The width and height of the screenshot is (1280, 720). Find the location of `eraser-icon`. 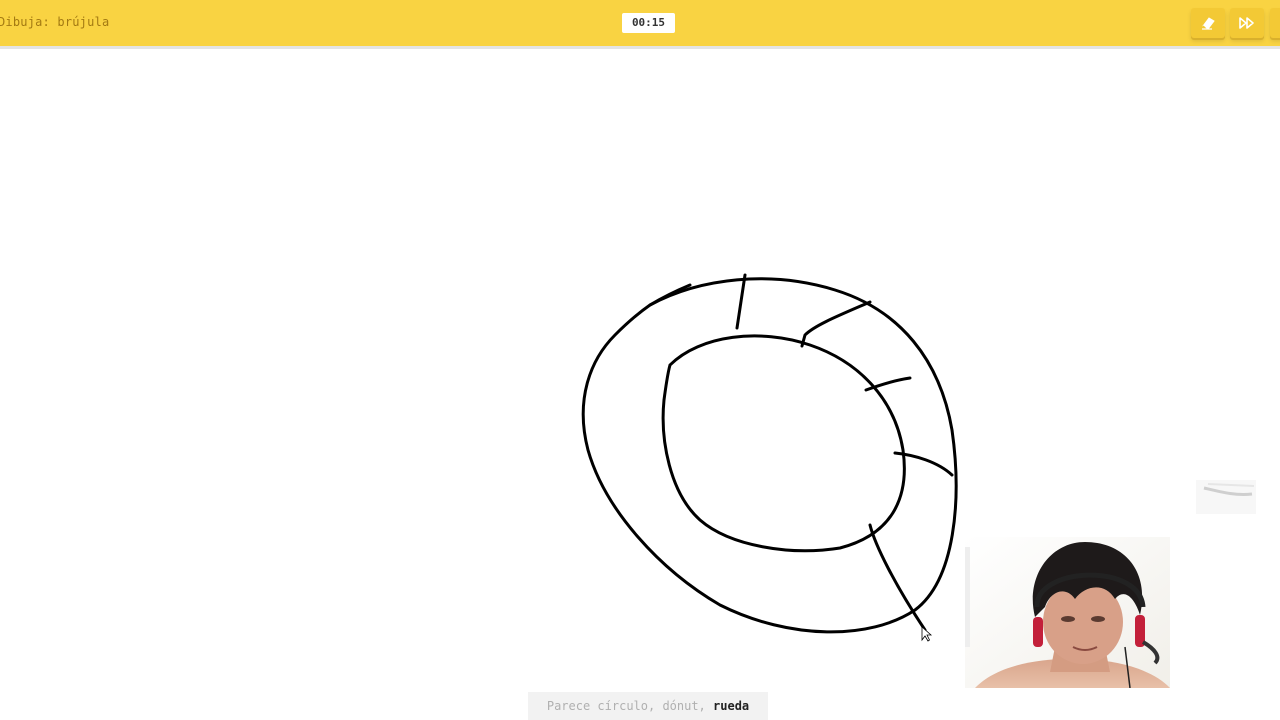

eraser-icon is located at coordinates (1208, 23).